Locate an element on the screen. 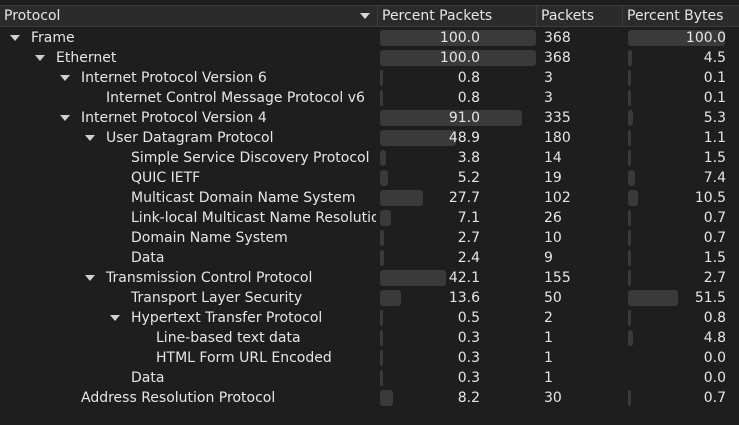  table-row: Frame 100.0 368 100.0 is located at coordinates (369, 38).